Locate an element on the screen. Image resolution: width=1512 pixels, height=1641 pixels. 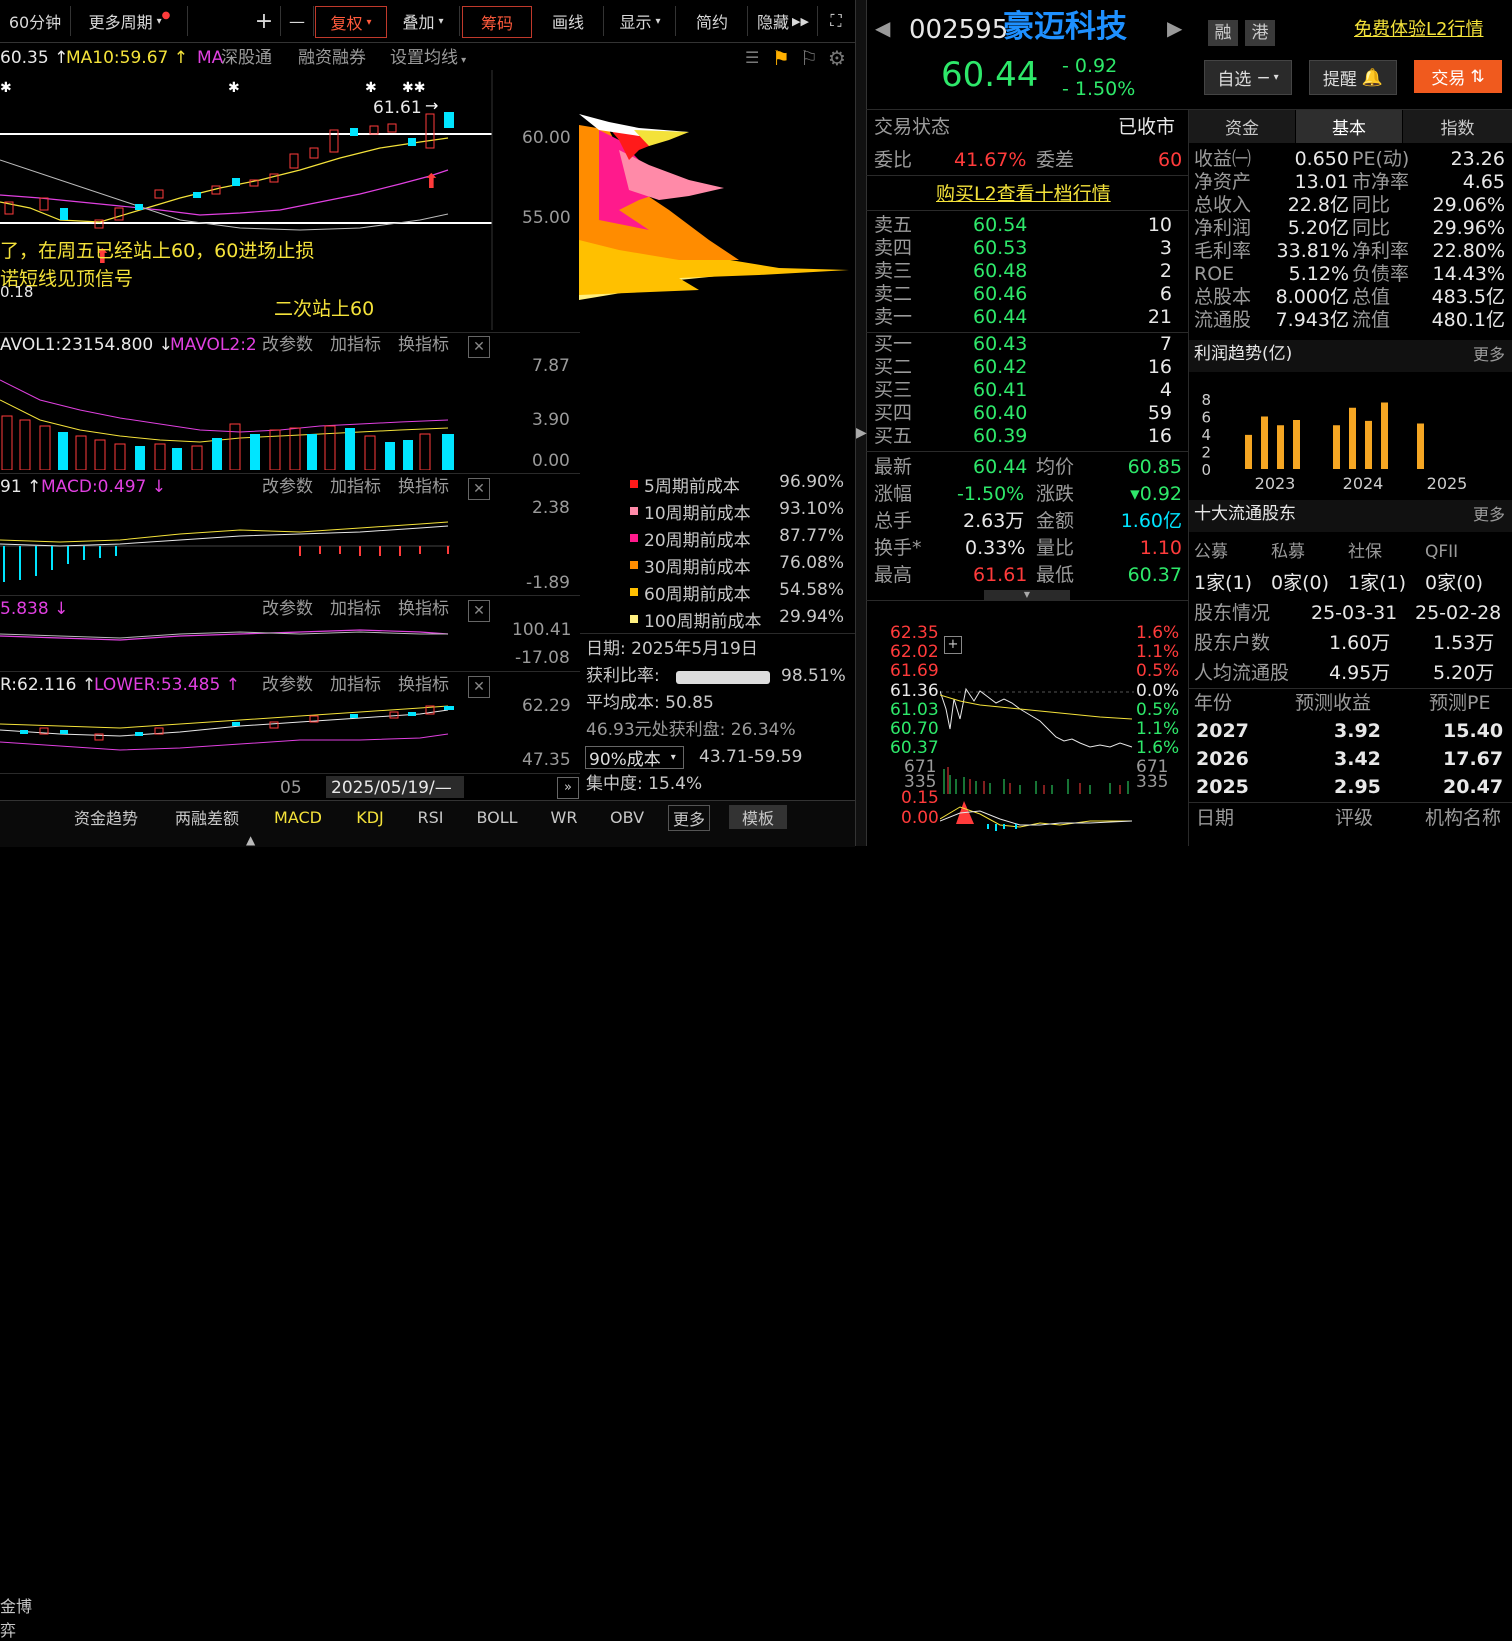
holders-more-link: 更多 is located at coordinates (1489, 515).